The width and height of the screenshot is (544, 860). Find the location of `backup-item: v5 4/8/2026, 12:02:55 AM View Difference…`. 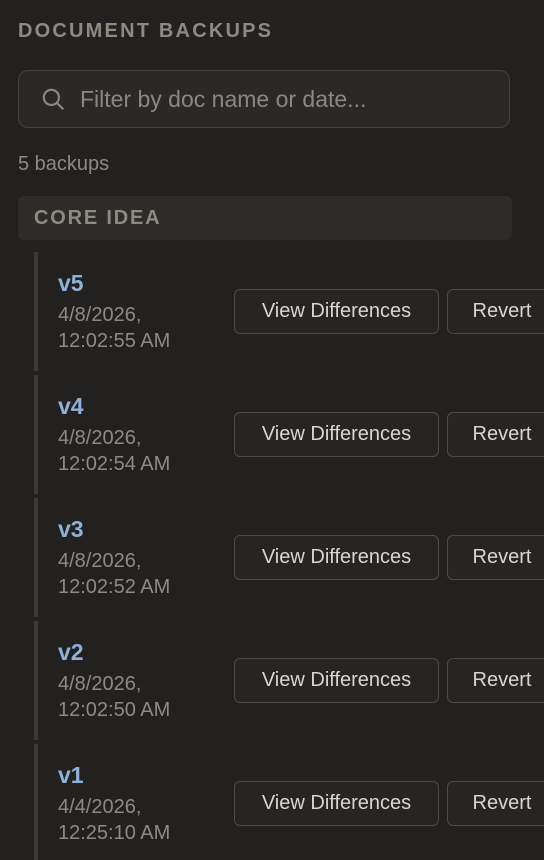

backup-item: v5 4/8/2026, 12:02:55 AM View Difference… is located at coordinates (289, 311).